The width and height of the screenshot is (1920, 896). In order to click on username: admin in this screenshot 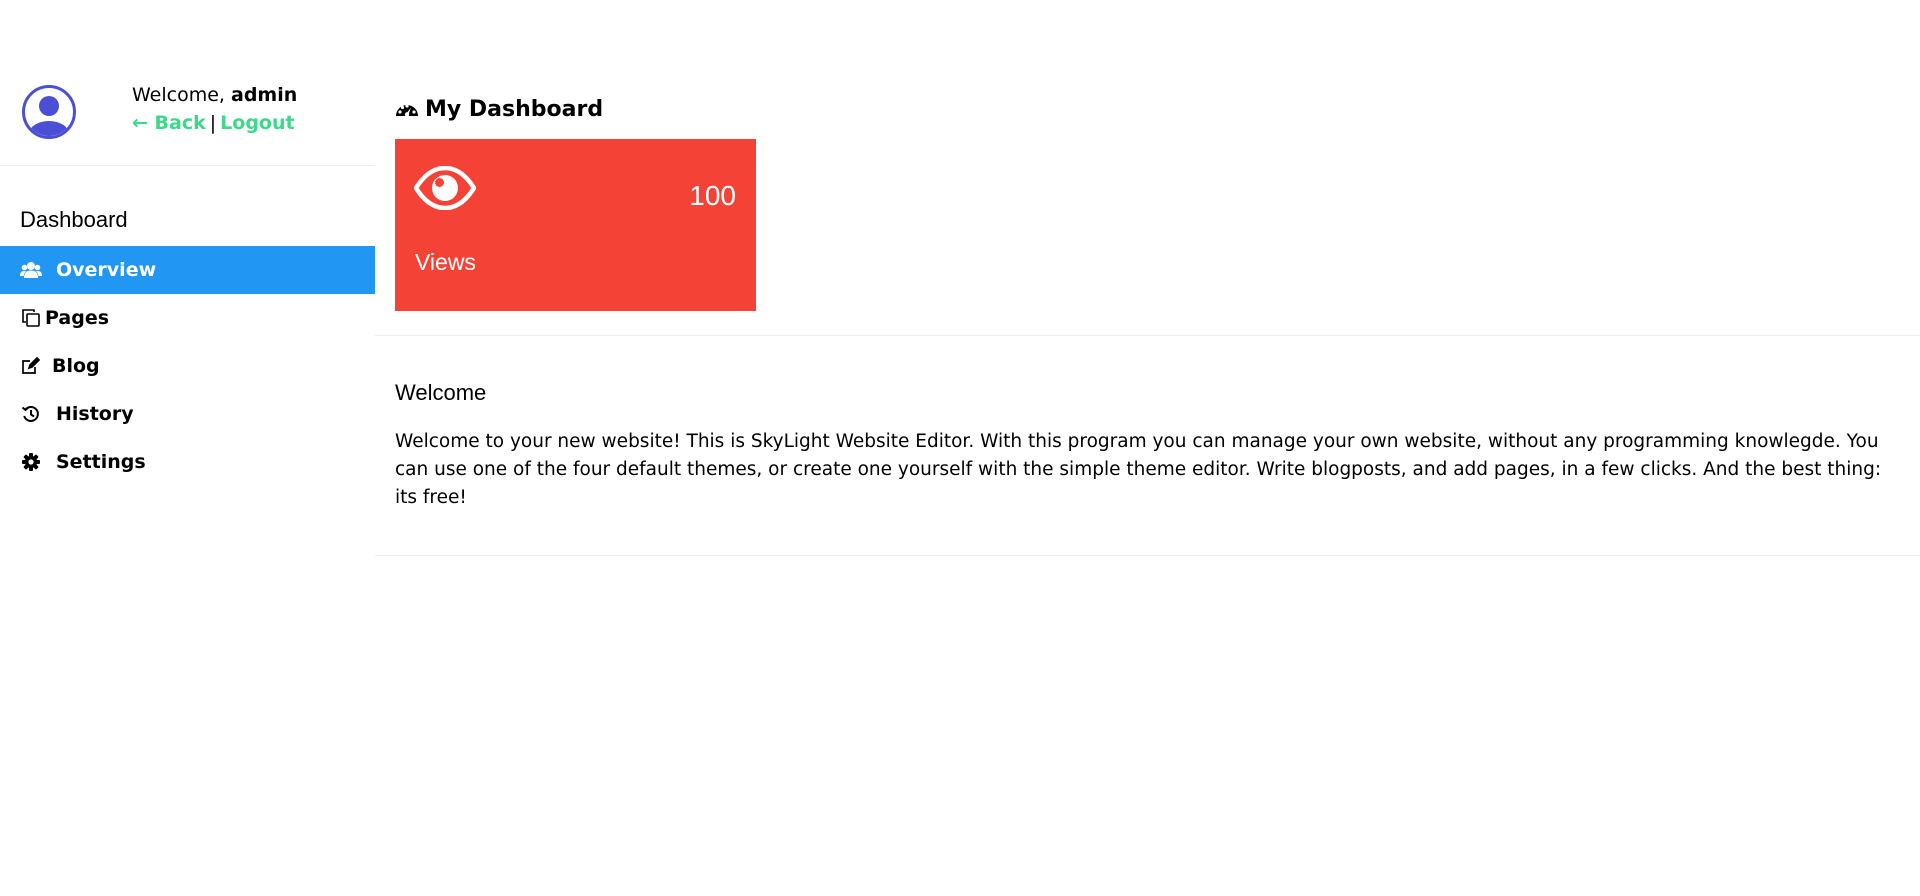, I will do `click(264, 95)`.